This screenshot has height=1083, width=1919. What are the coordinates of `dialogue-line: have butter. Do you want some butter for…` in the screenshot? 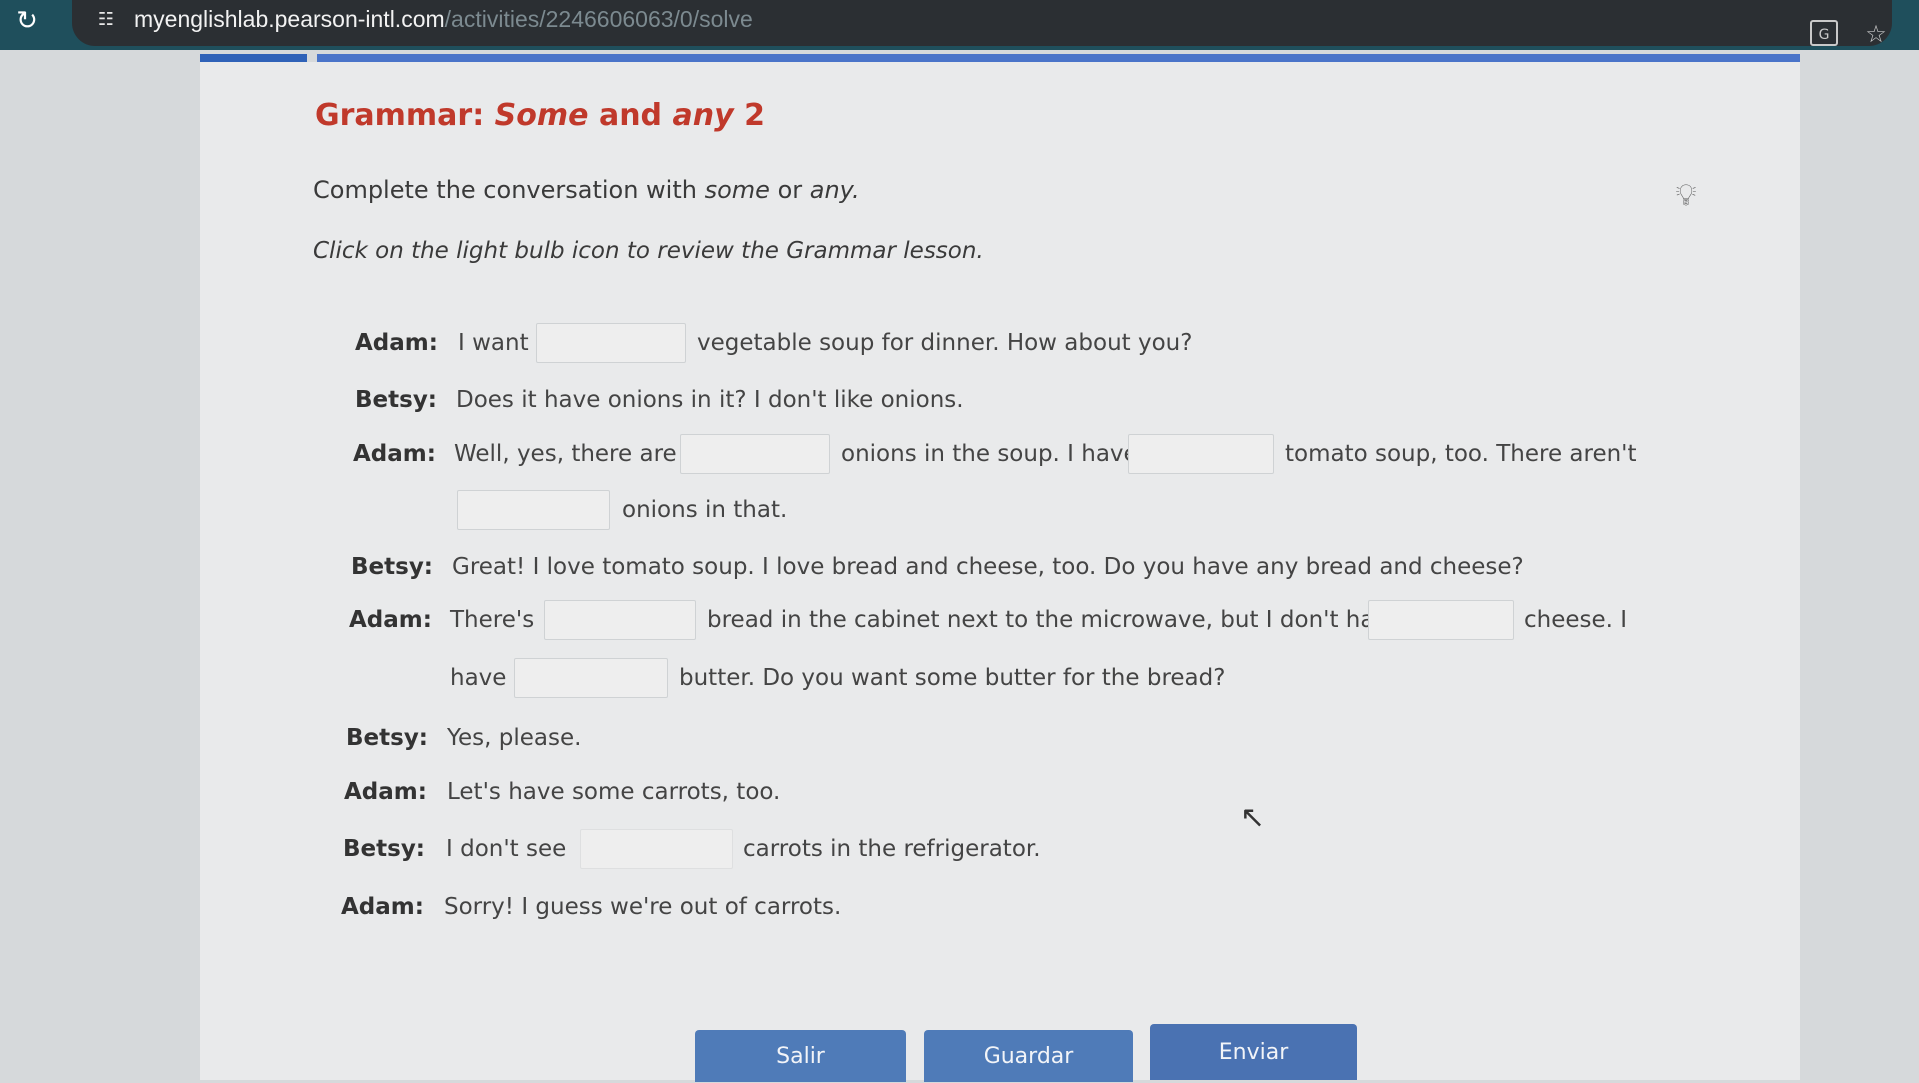 It's located at (850, 678).